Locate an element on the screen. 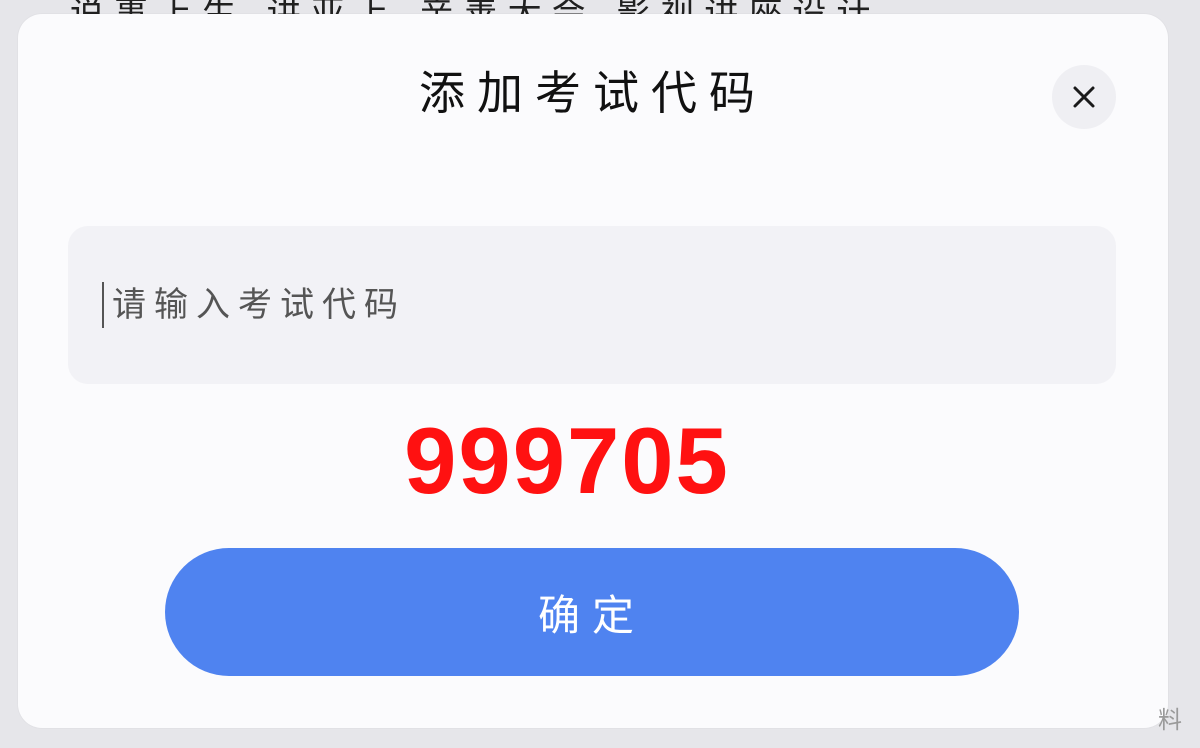  confirm-button-label: 确定 is located at coordinates (591, 615).